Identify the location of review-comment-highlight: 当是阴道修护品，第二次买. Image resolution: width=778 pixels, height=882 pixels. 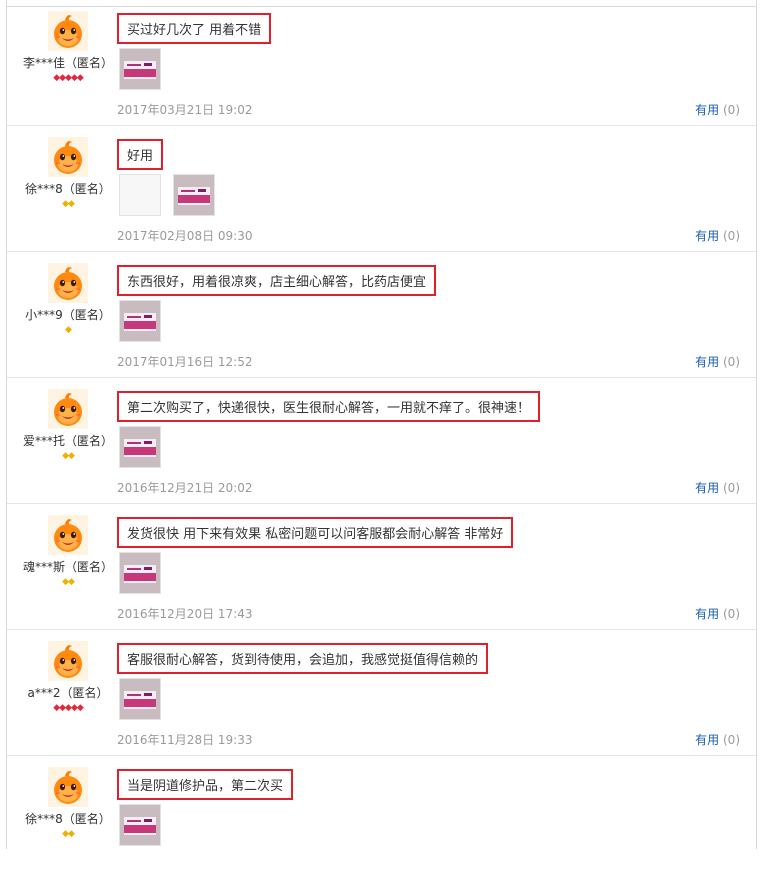
(205, 784).